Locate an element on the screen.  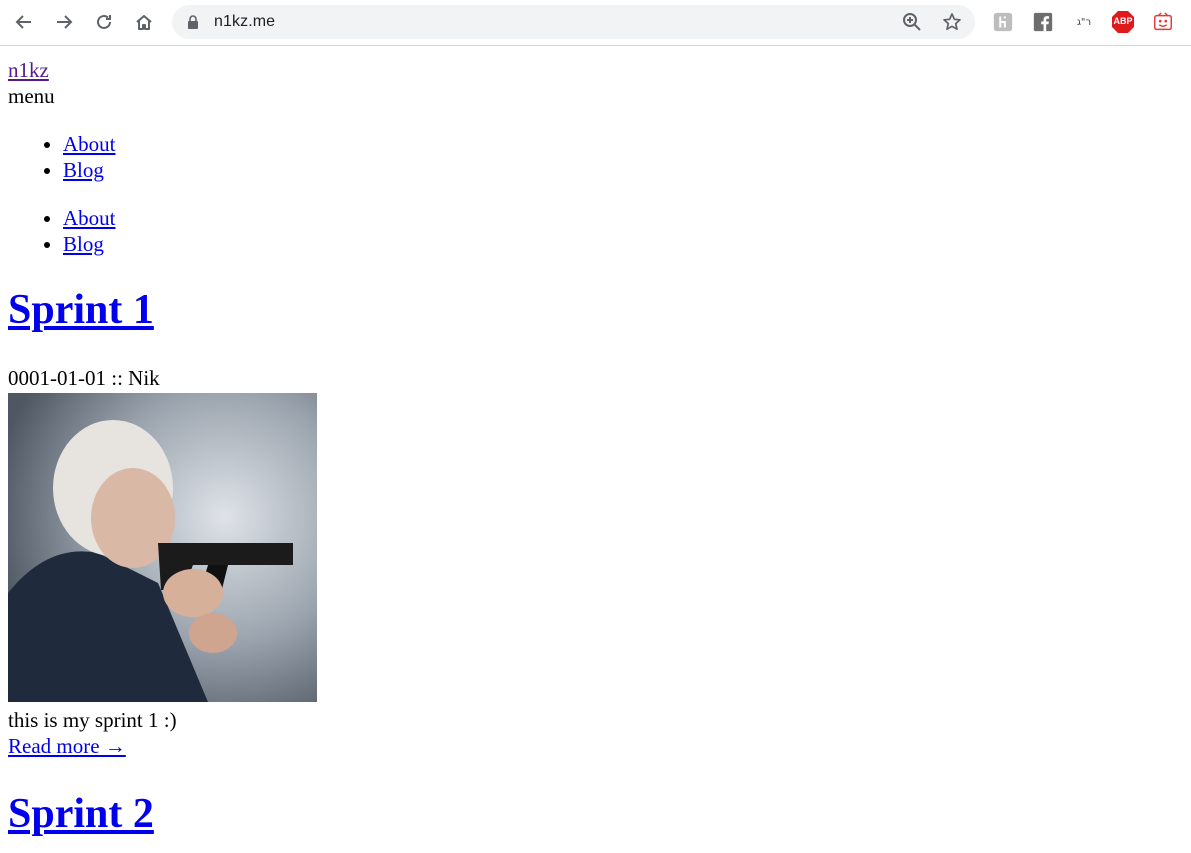
hola-extension-icon is located at coordinates (1003, 22).